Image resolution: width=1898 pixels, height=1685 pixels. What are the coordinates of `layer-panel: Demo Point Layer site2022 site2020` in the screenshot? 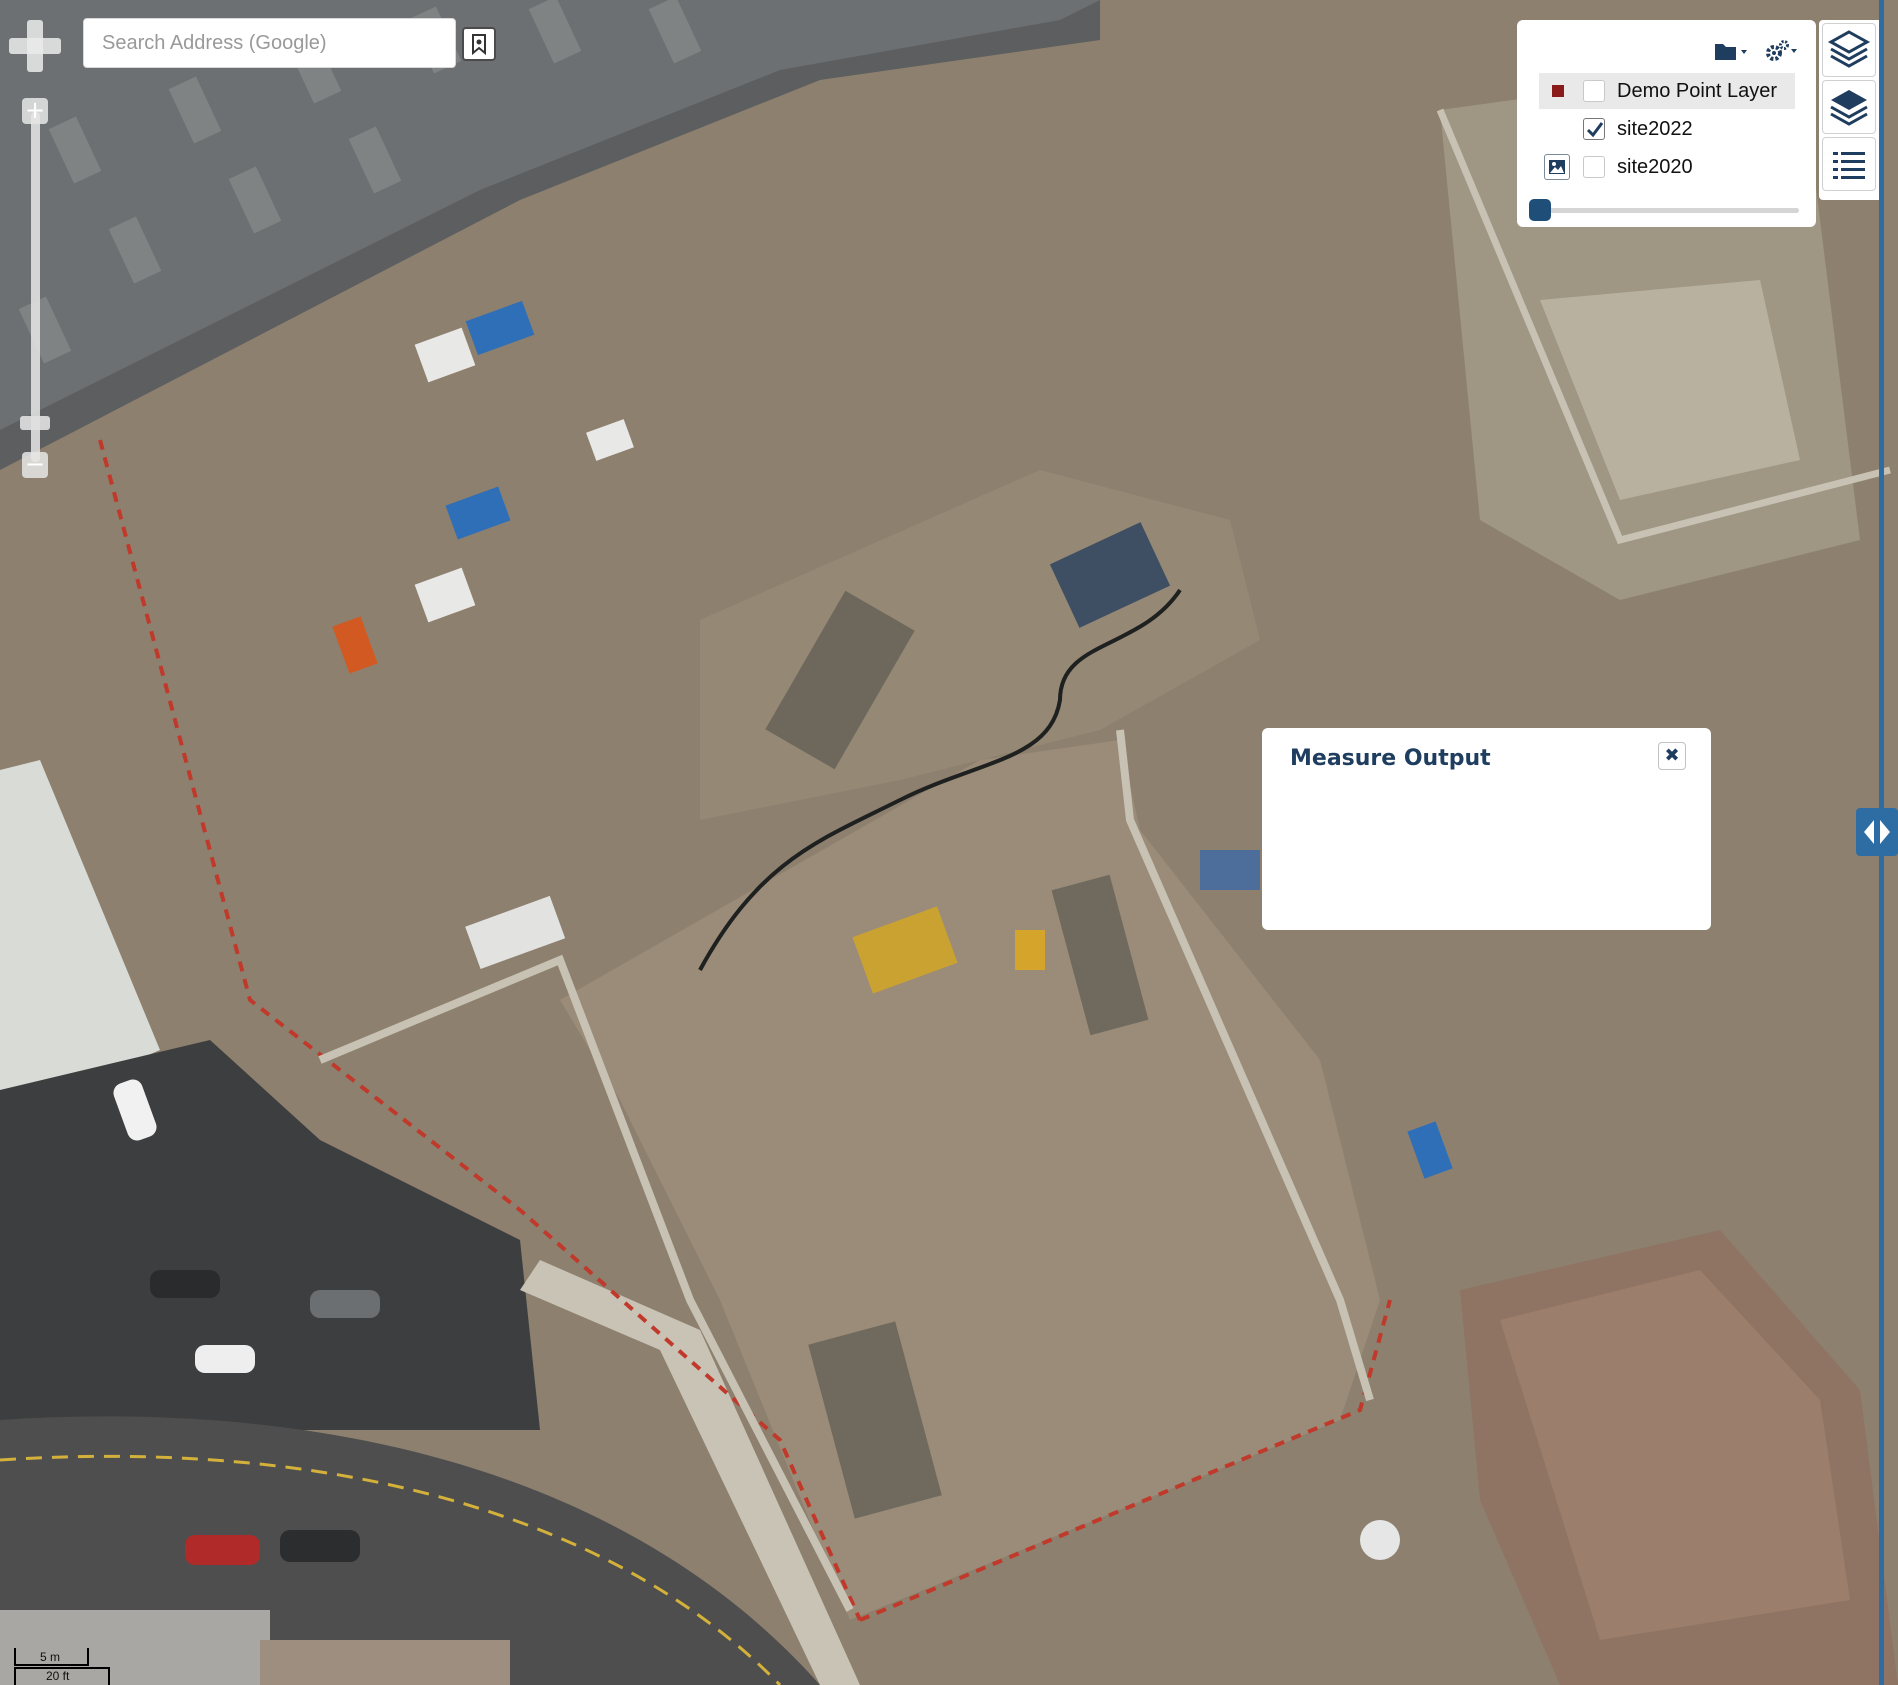 It's located at (1666, 123).